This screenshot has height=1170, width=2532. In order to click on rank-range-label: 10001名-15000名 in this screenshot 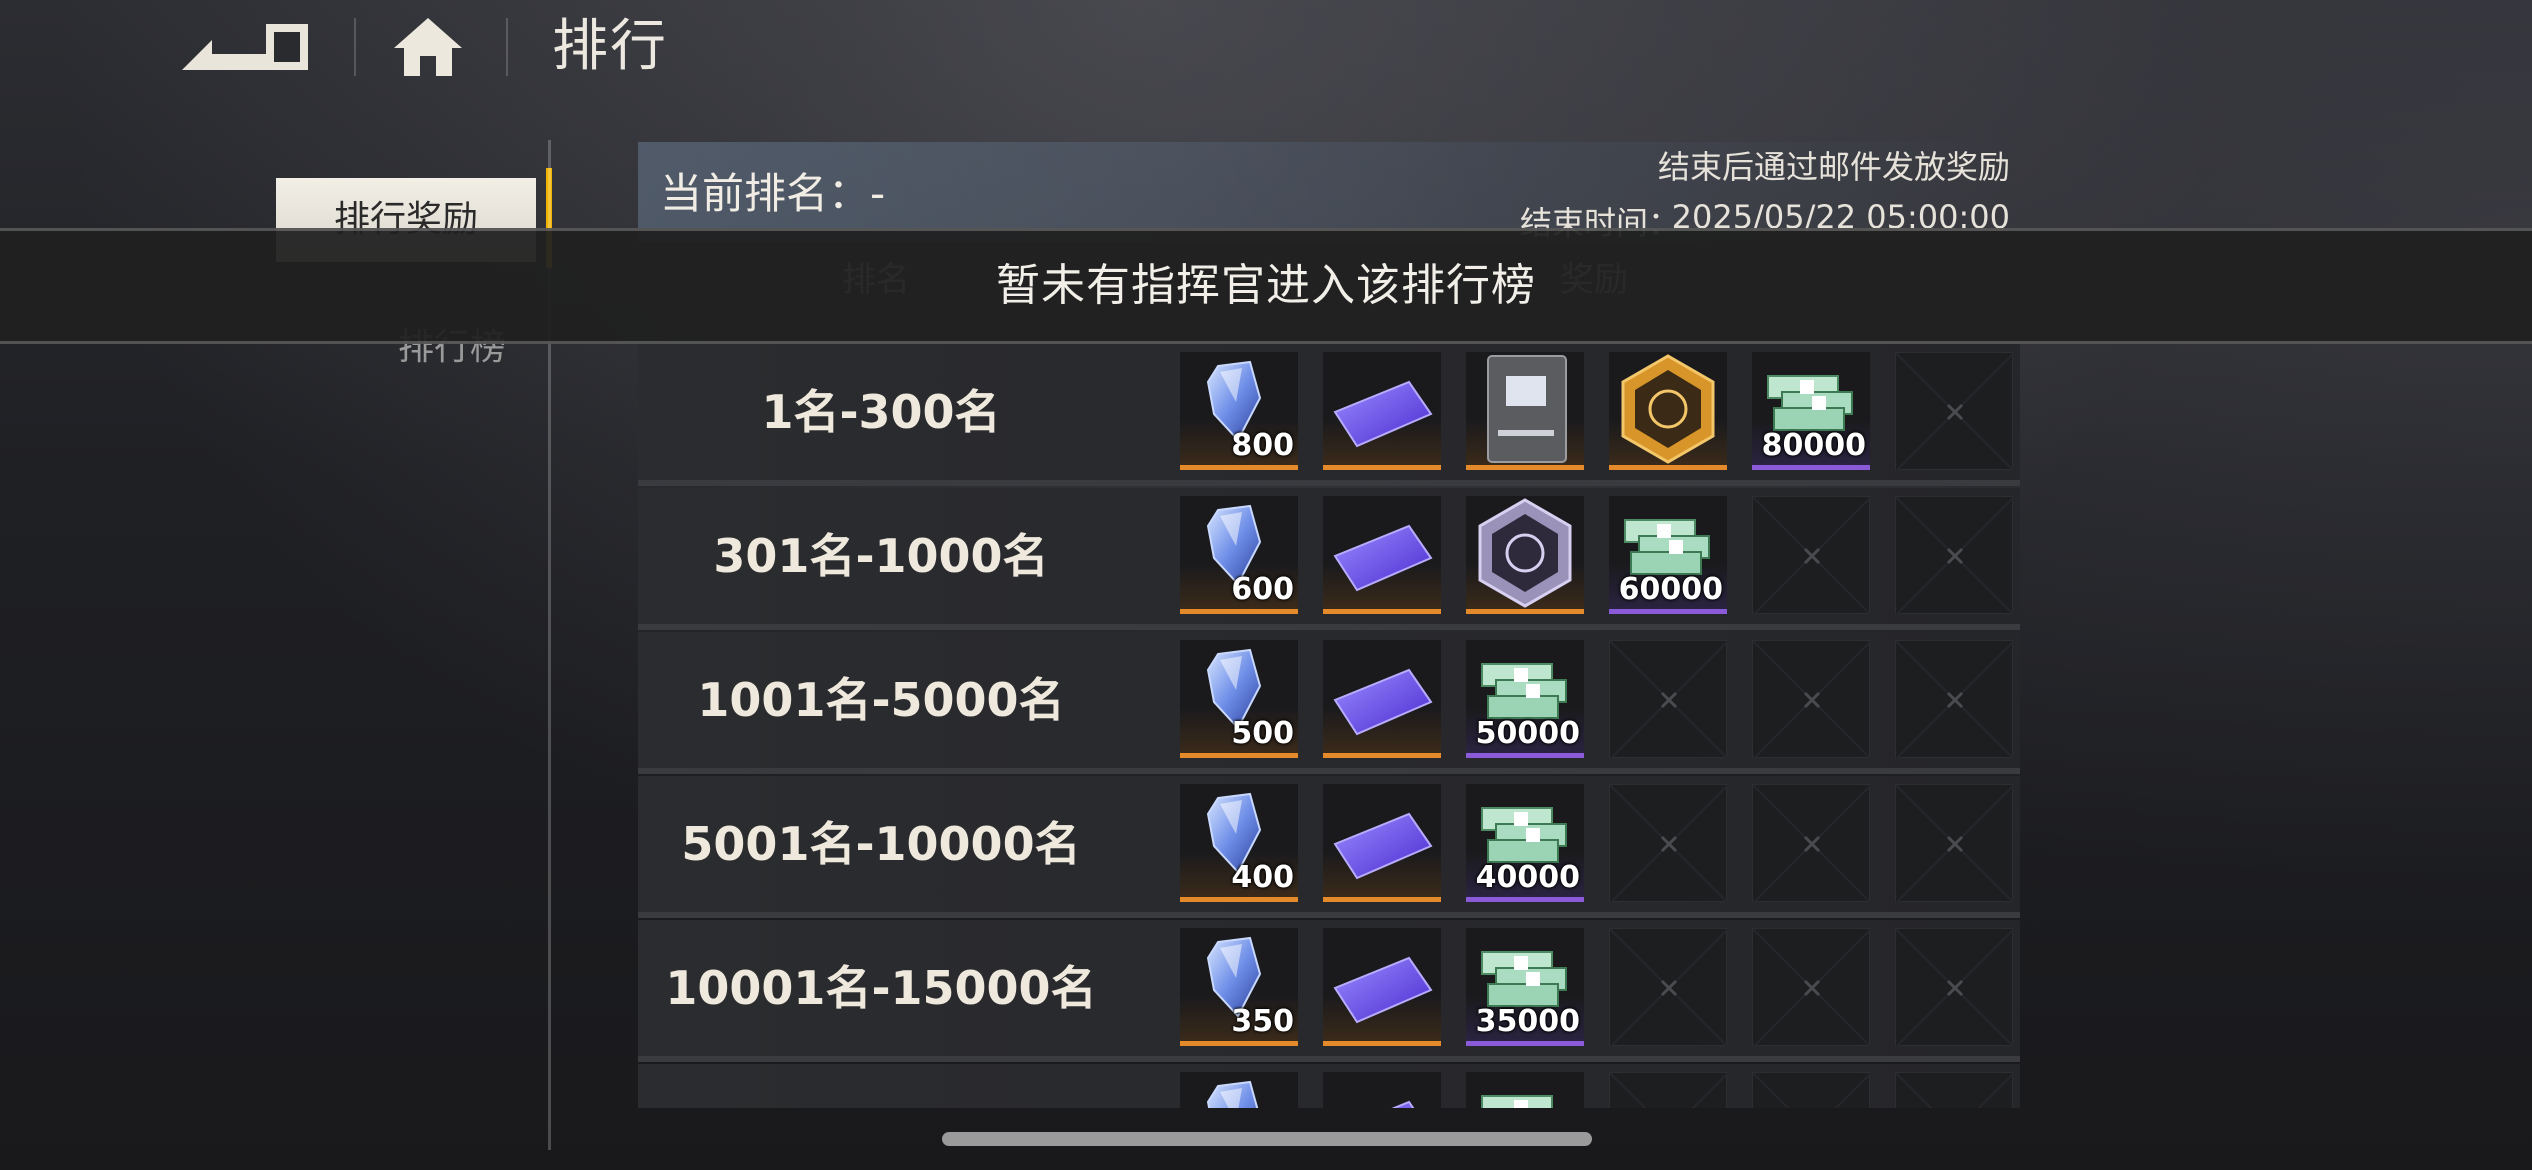, I will do `click(881, 988)`.